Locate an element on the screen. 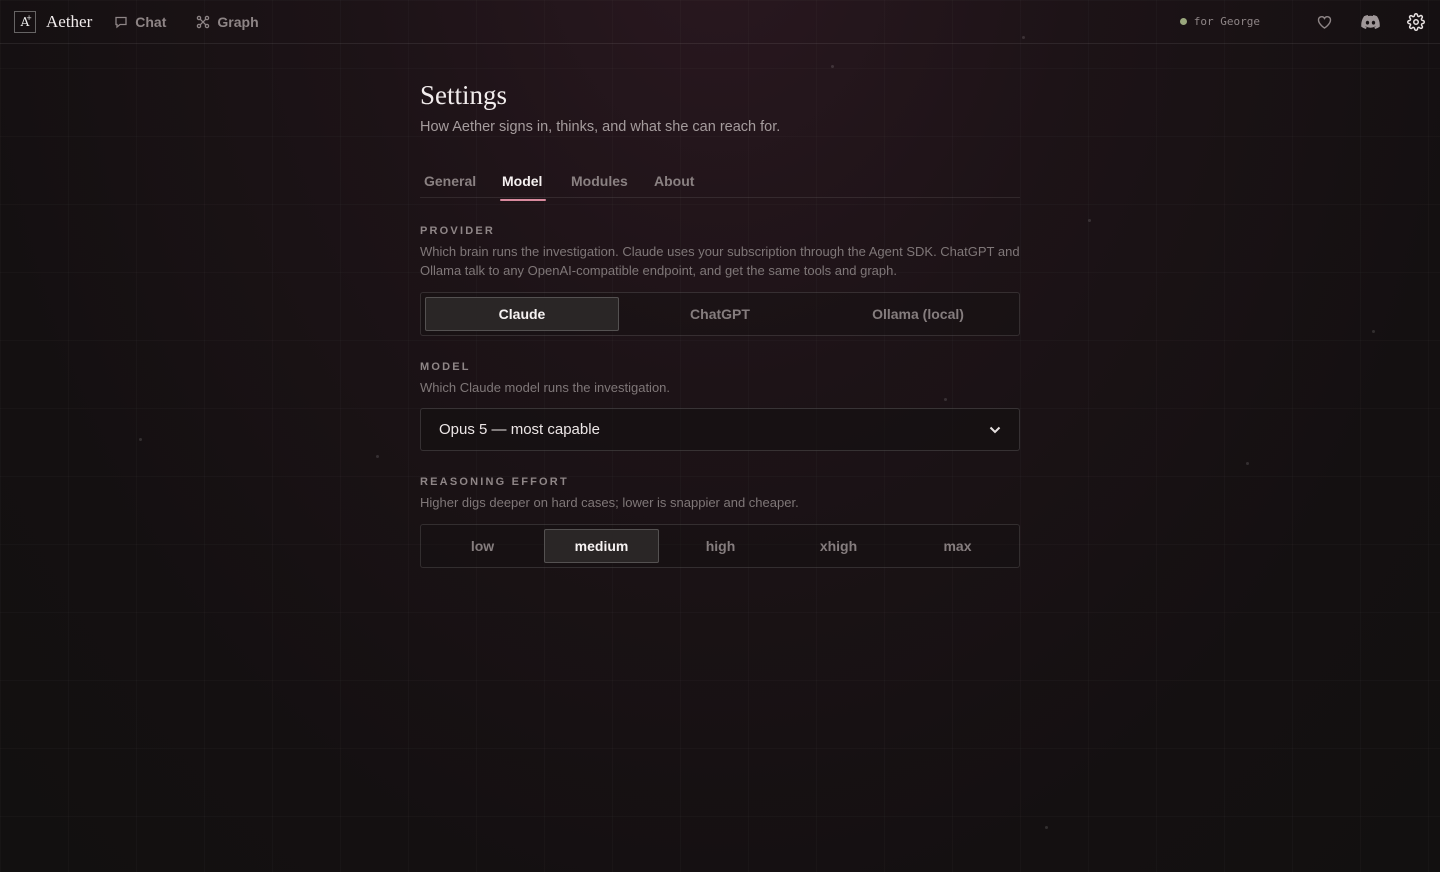  user-label: for George is located at coordinates (1226, 21).